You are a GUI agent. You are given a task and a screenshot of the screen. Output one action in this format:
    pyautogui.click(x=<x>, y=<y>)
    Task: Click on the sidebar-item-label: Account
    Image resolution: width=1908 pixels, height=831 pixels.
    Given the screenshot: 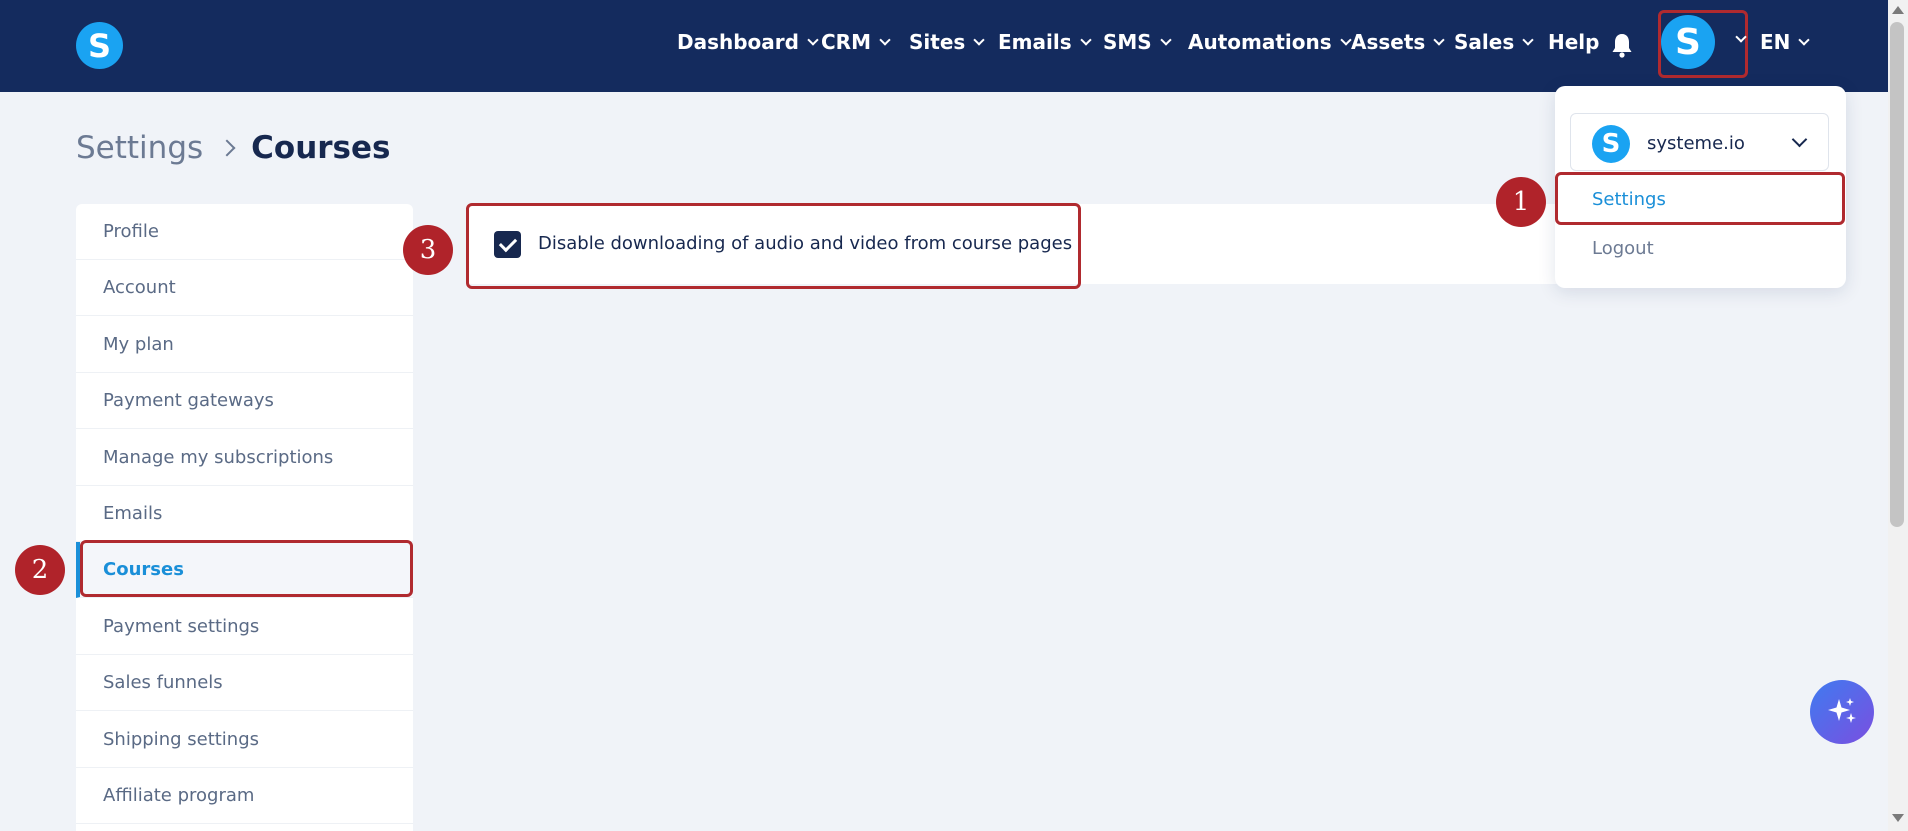 What is the action you would take?
    pyautogui.click(x=139, y=287)
    